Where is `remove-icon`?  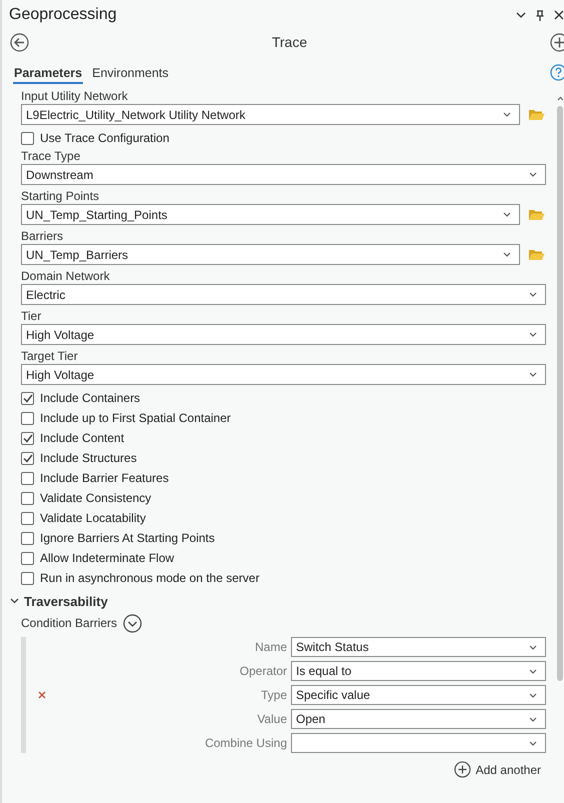 remove-icon is located at coordinates (42, 695).